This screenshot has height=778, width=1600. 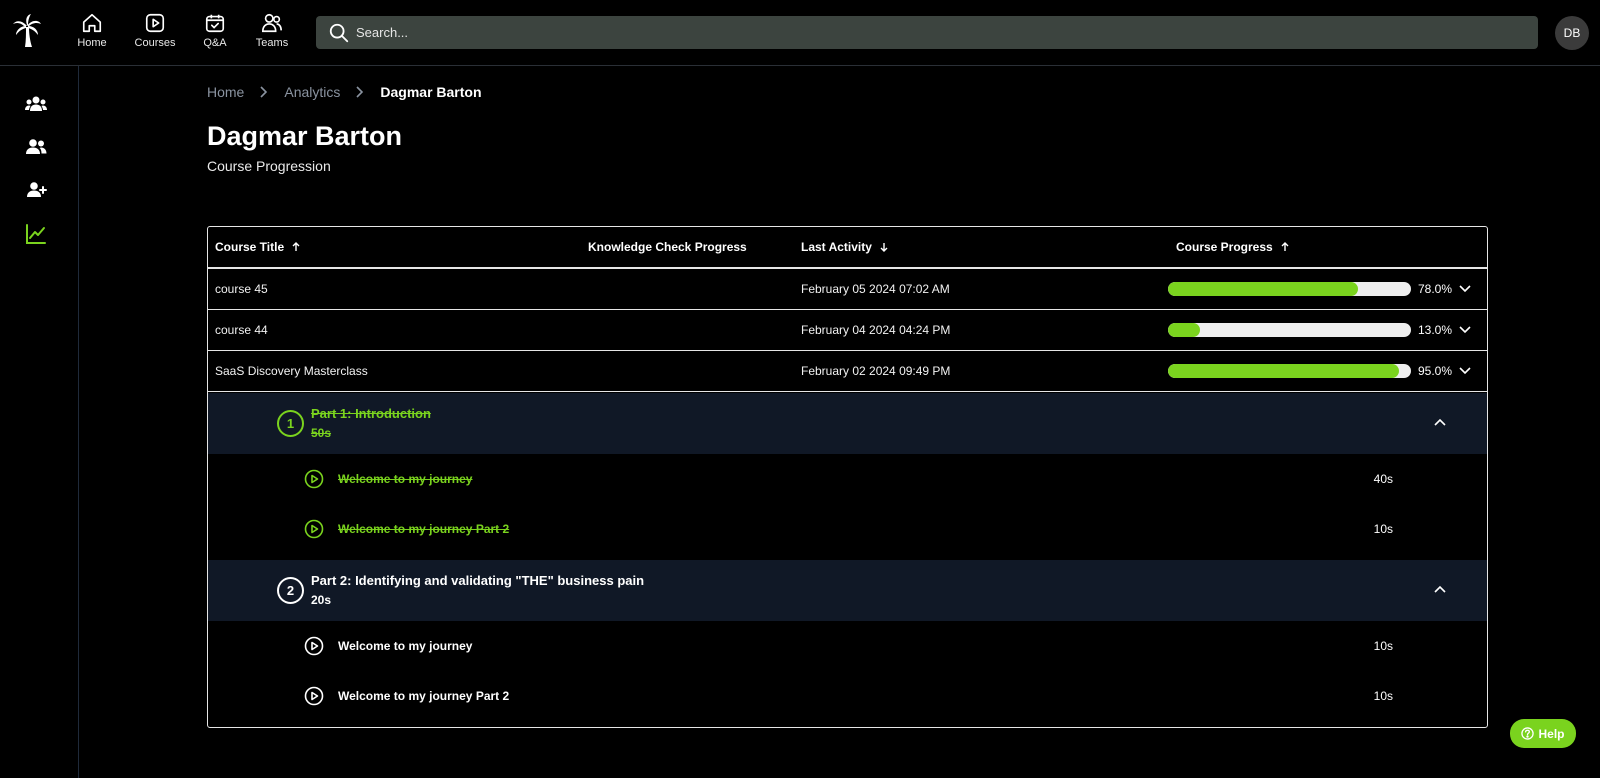 What do you see at coordinates (36, 104) in the screenshot?
I see `groups-icon` at bounding box center [36, 104].